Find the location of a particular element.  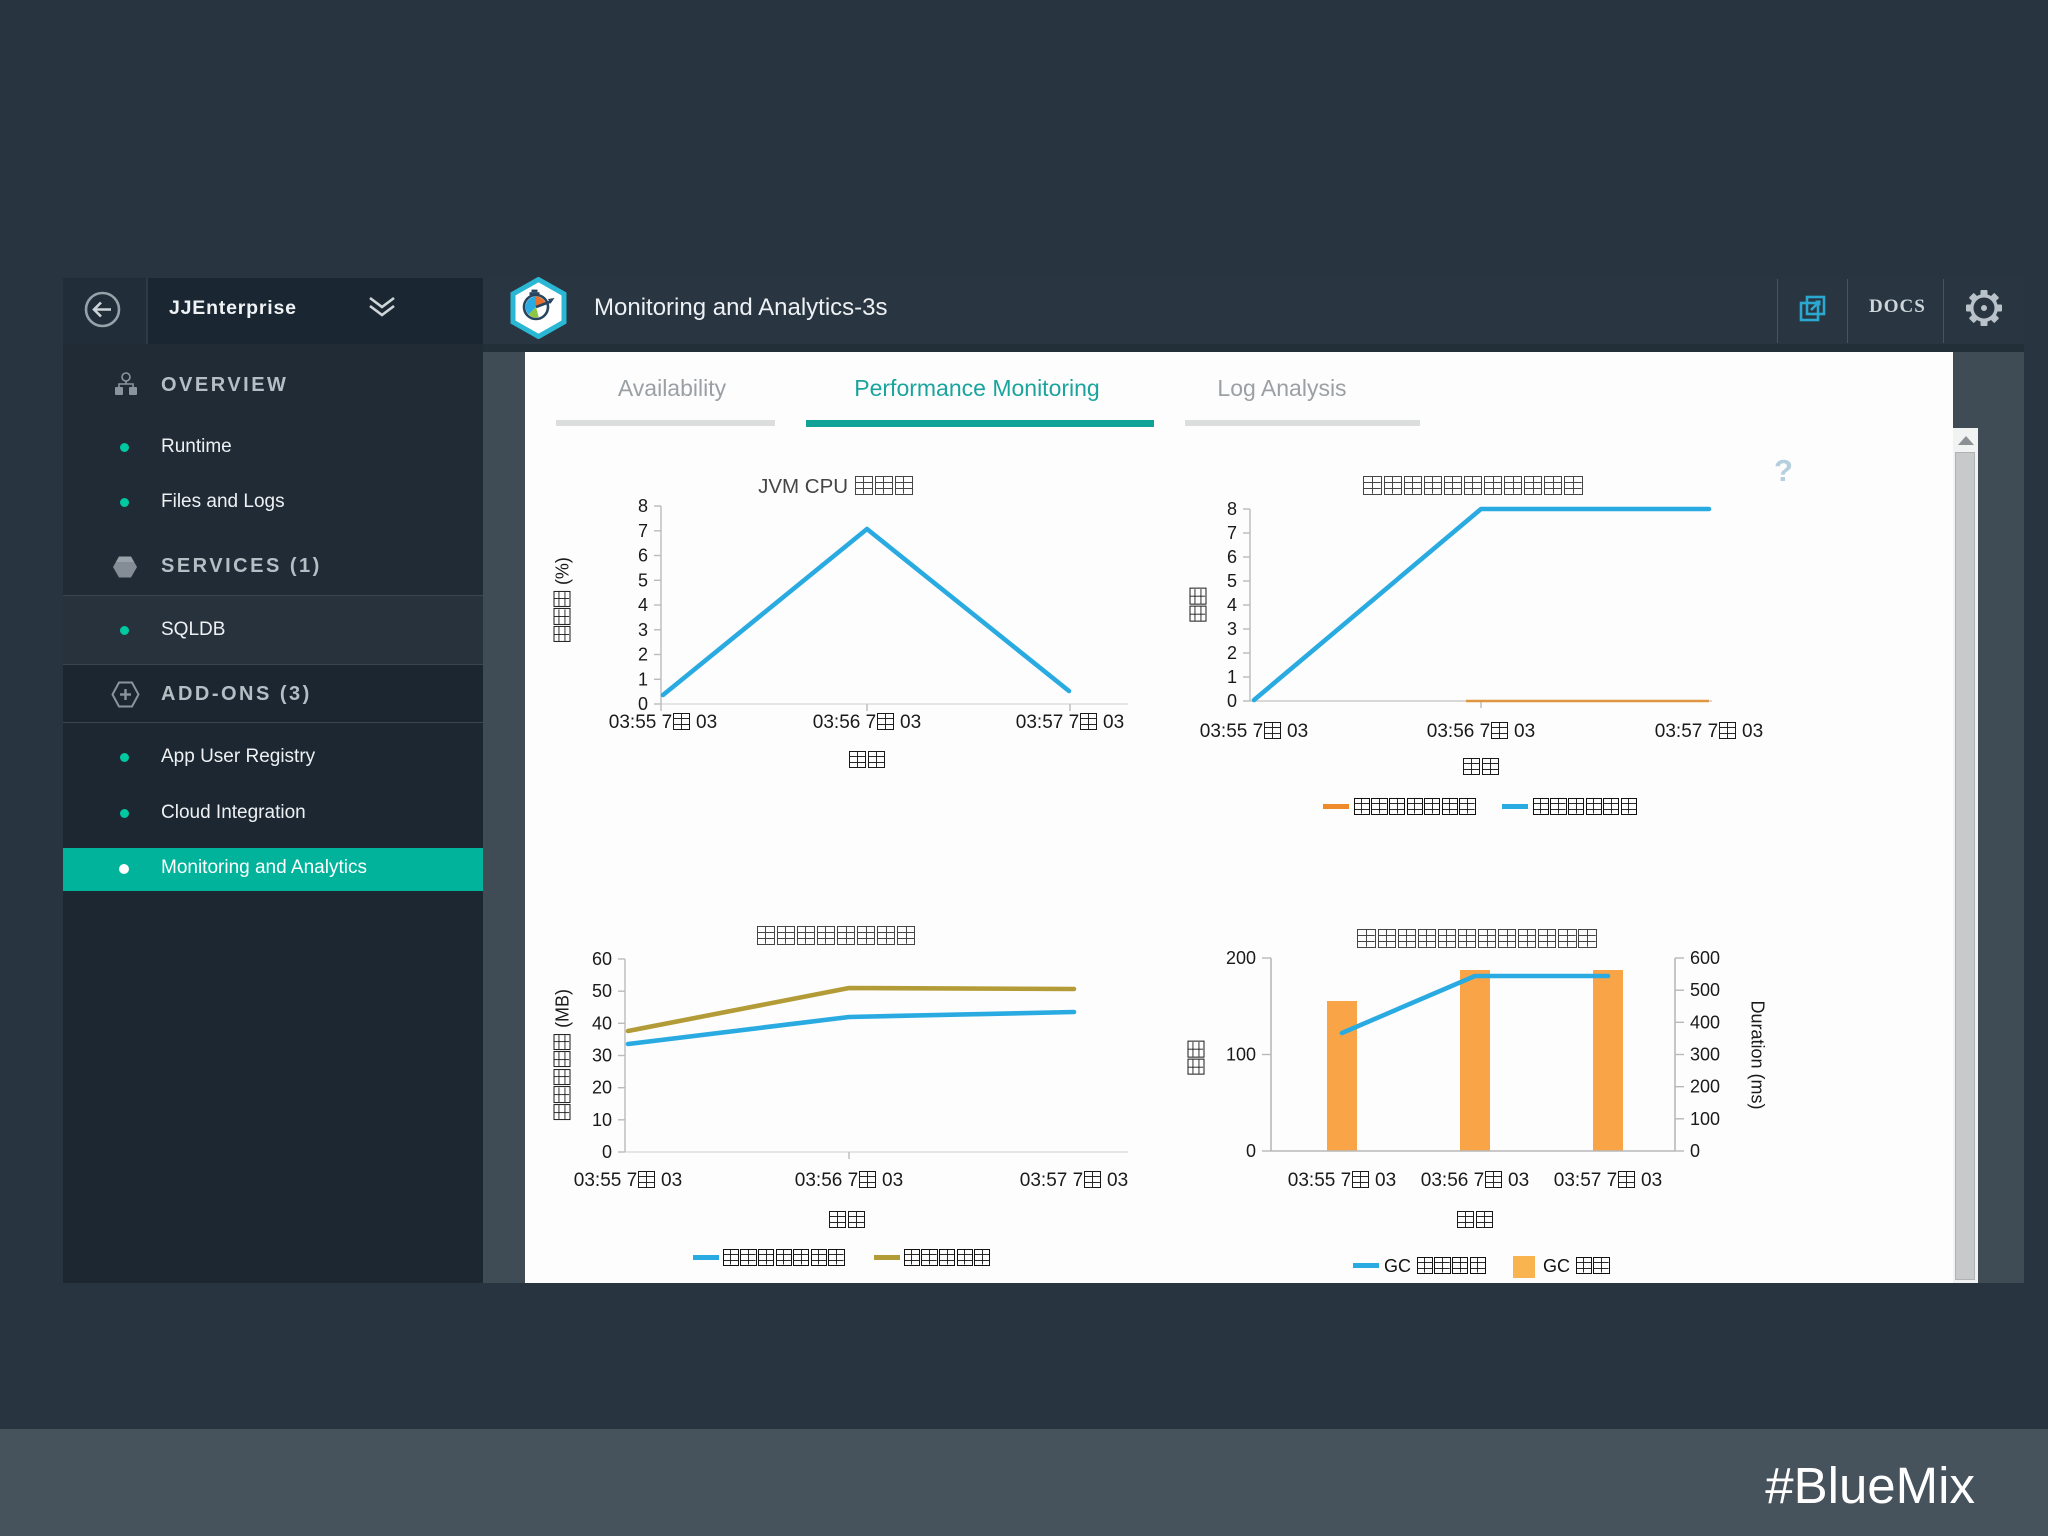

svg-text: 400 is located at coordinates (1705, 1022).